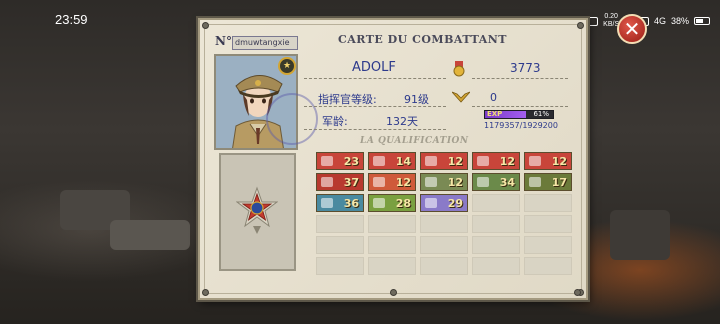 Image resolution: width=720 pixels, height=324 pixels. What do you see at coordinates (265, 43) in the screenshot?
I see `username-field: dmuwtangxie` at bounding box center [265, 43].